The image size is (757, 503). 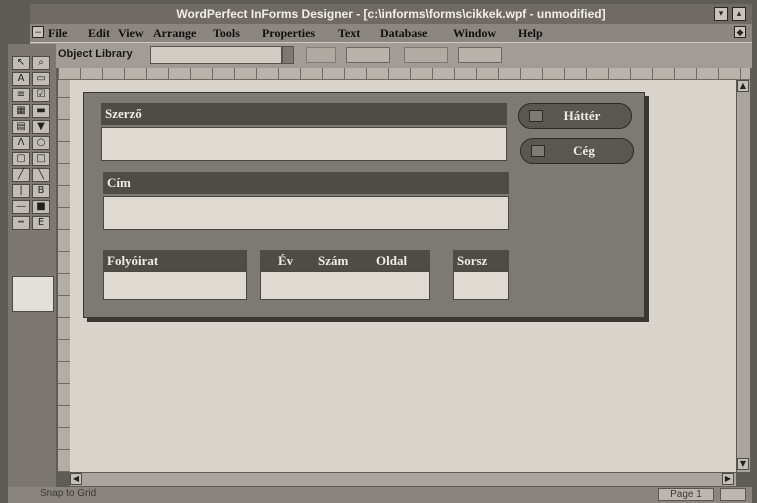 I want to click on ellipse-tool-icon: ○, so click(x=41, y=143).